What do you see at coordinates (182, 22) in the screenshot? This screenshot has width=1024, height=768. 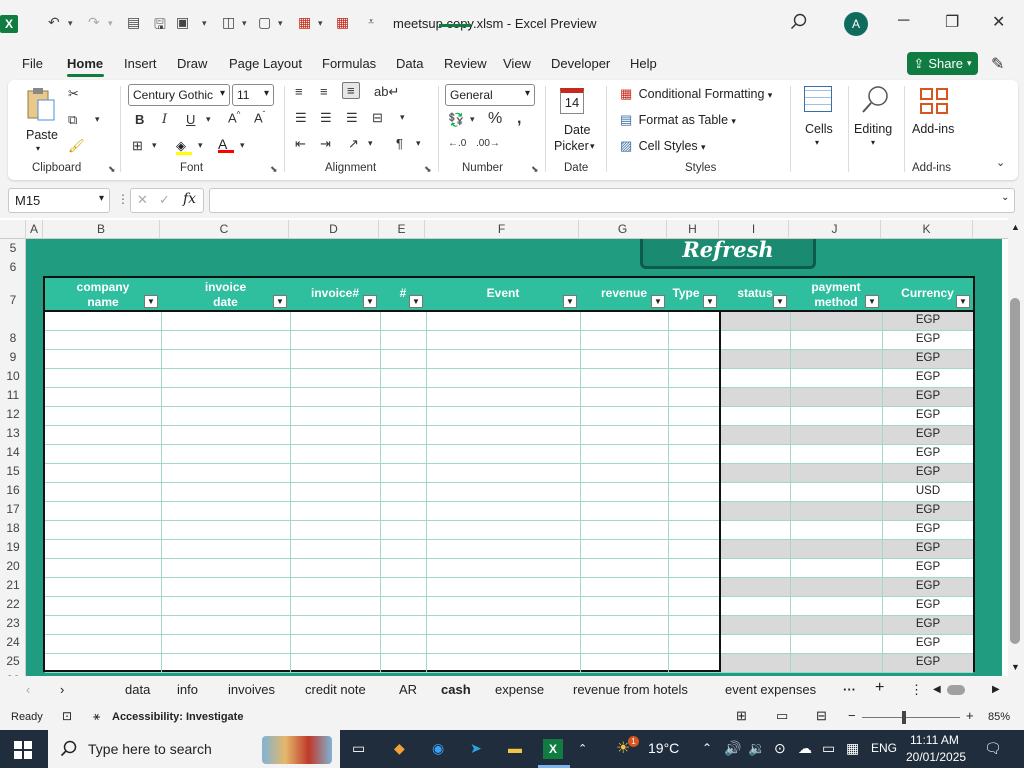 I see `save-as-icon: ▣` at bounding box center [182, 22].